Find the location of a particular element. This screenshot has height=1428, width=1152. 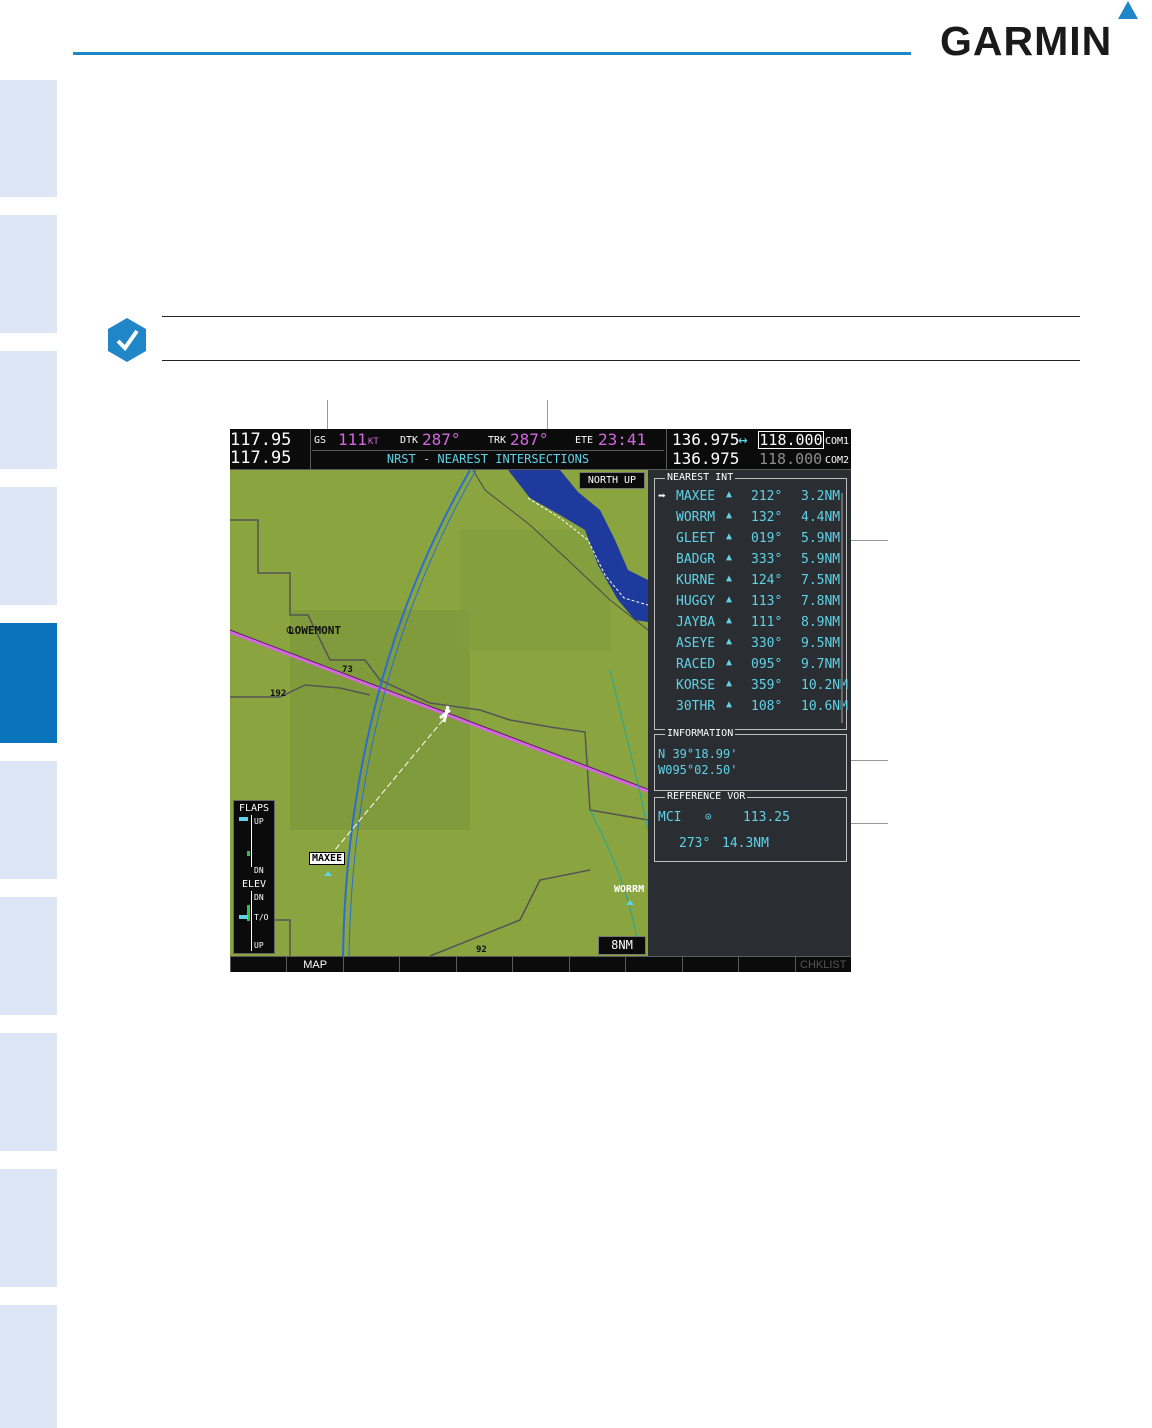

intersection-bearing: 095° is located at coordinates (767, 664).